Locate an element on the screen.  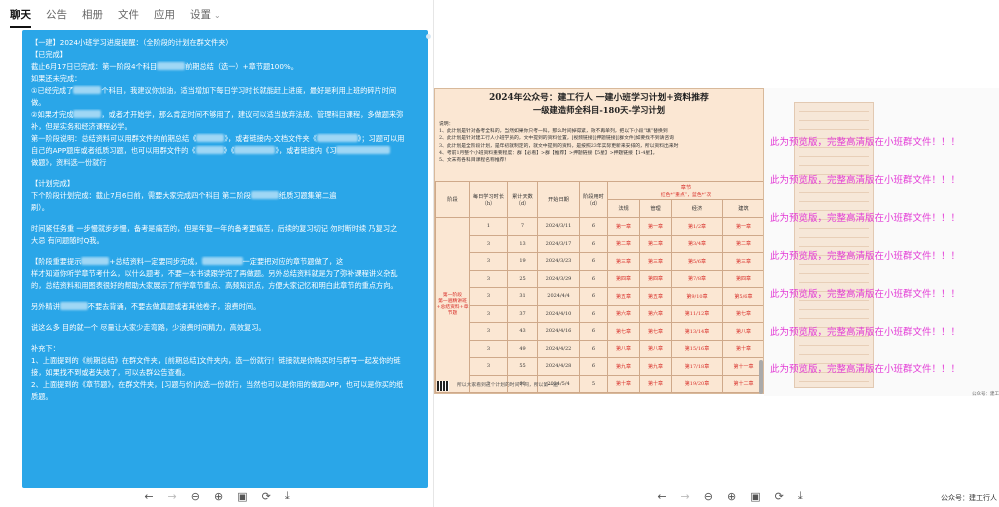
message-text: 下个阶段计划完成：截止7月6日前，需要大家完成四个科目 第二阶段 is located at coordinates (141, 195).